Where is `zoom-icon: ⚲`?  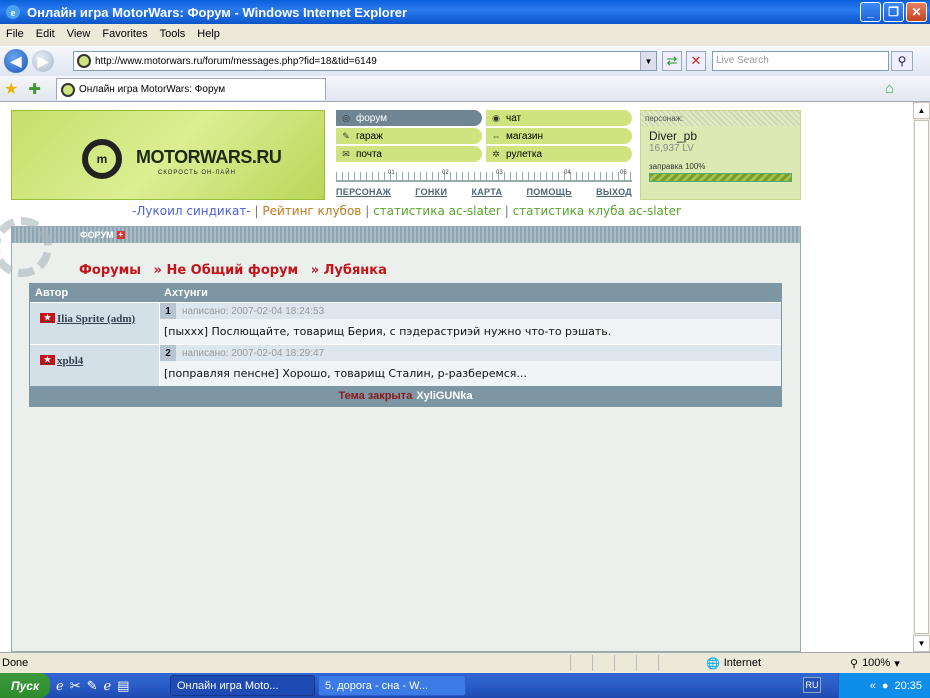 zoom-icon: ⚲ is located at coordinates (854, 663).